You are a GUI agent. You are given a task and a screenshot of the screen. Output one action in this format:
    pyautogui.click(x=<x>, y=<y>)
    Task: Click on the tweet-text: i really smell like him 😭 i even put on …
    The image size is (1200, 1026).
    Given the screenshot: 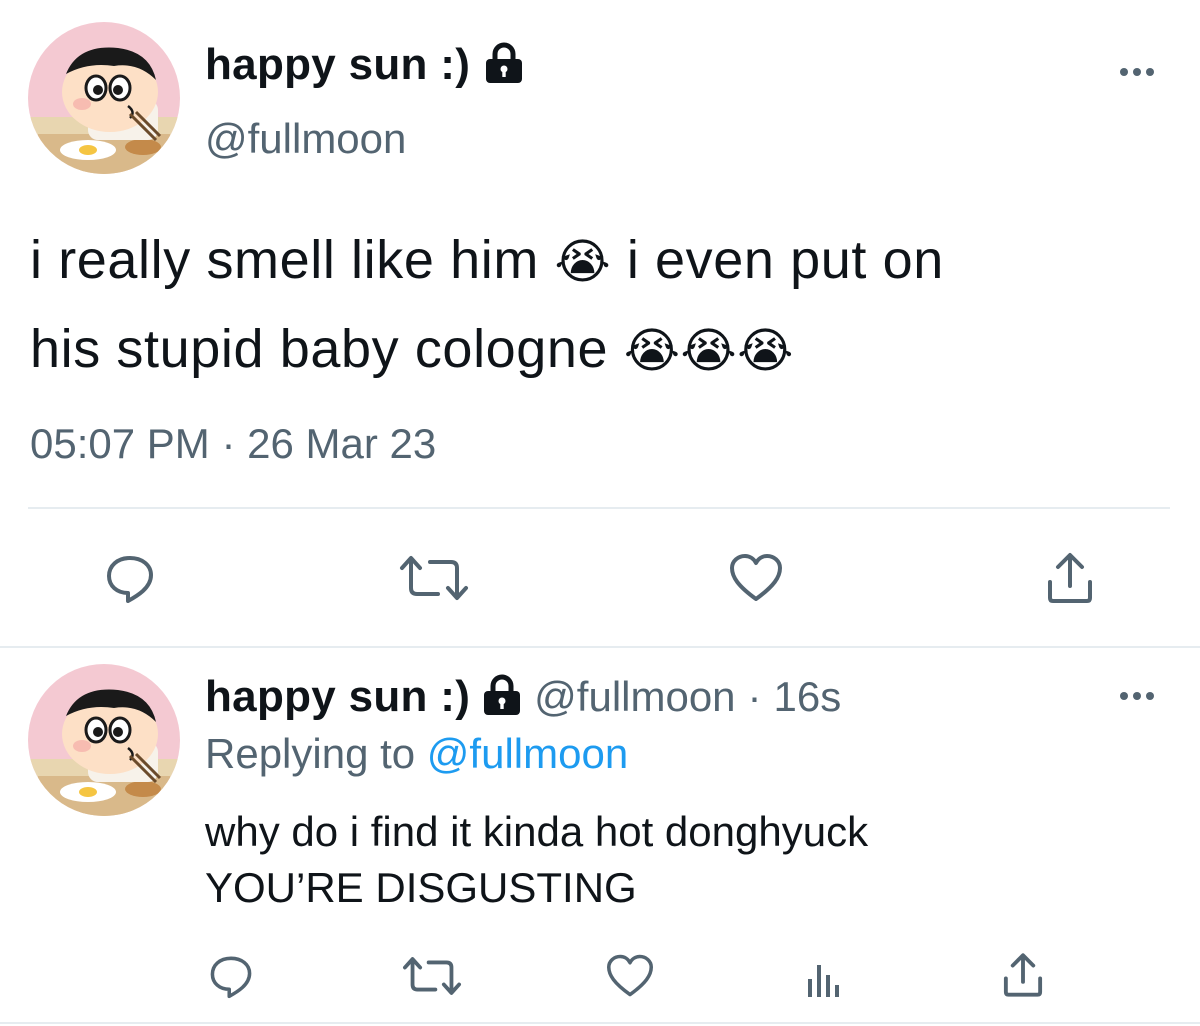 What is the action you would take?
    pyautogui.click(x=487, y=306)
    